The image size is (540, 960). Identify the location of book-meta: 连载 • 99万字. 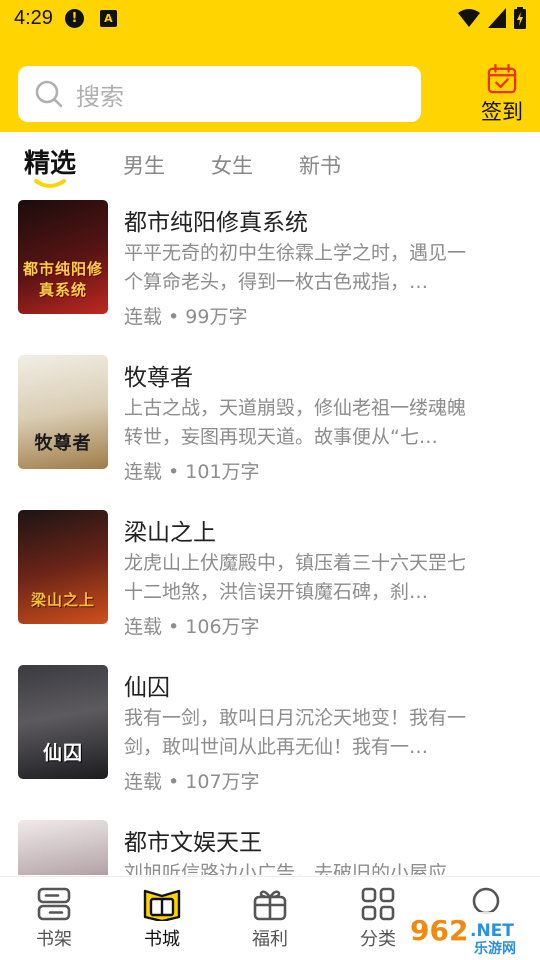
(186, 317).